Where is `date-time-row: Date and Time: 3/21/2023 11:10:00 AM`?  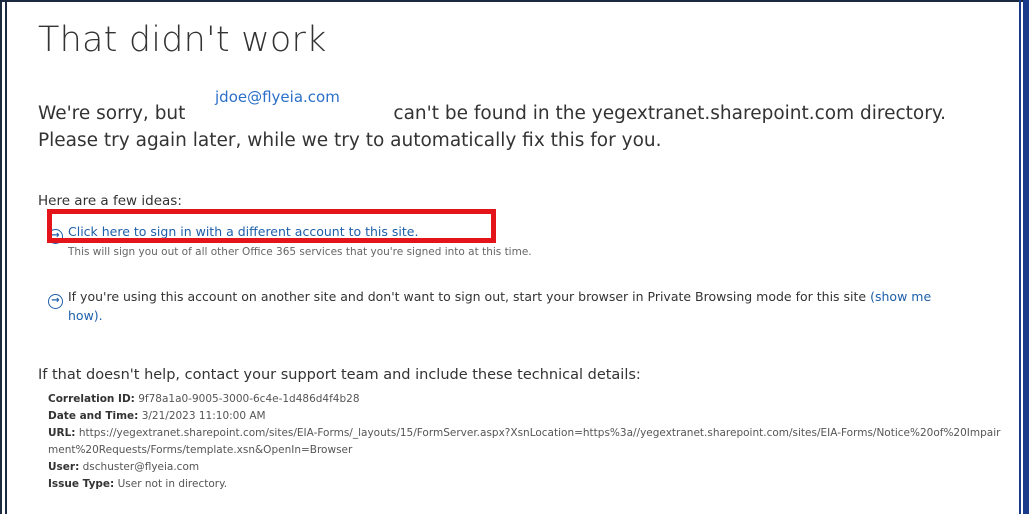 date-time-row: Date and Time: 3/21/2023 11:10:00 AM is located at coordinates (528, 416).